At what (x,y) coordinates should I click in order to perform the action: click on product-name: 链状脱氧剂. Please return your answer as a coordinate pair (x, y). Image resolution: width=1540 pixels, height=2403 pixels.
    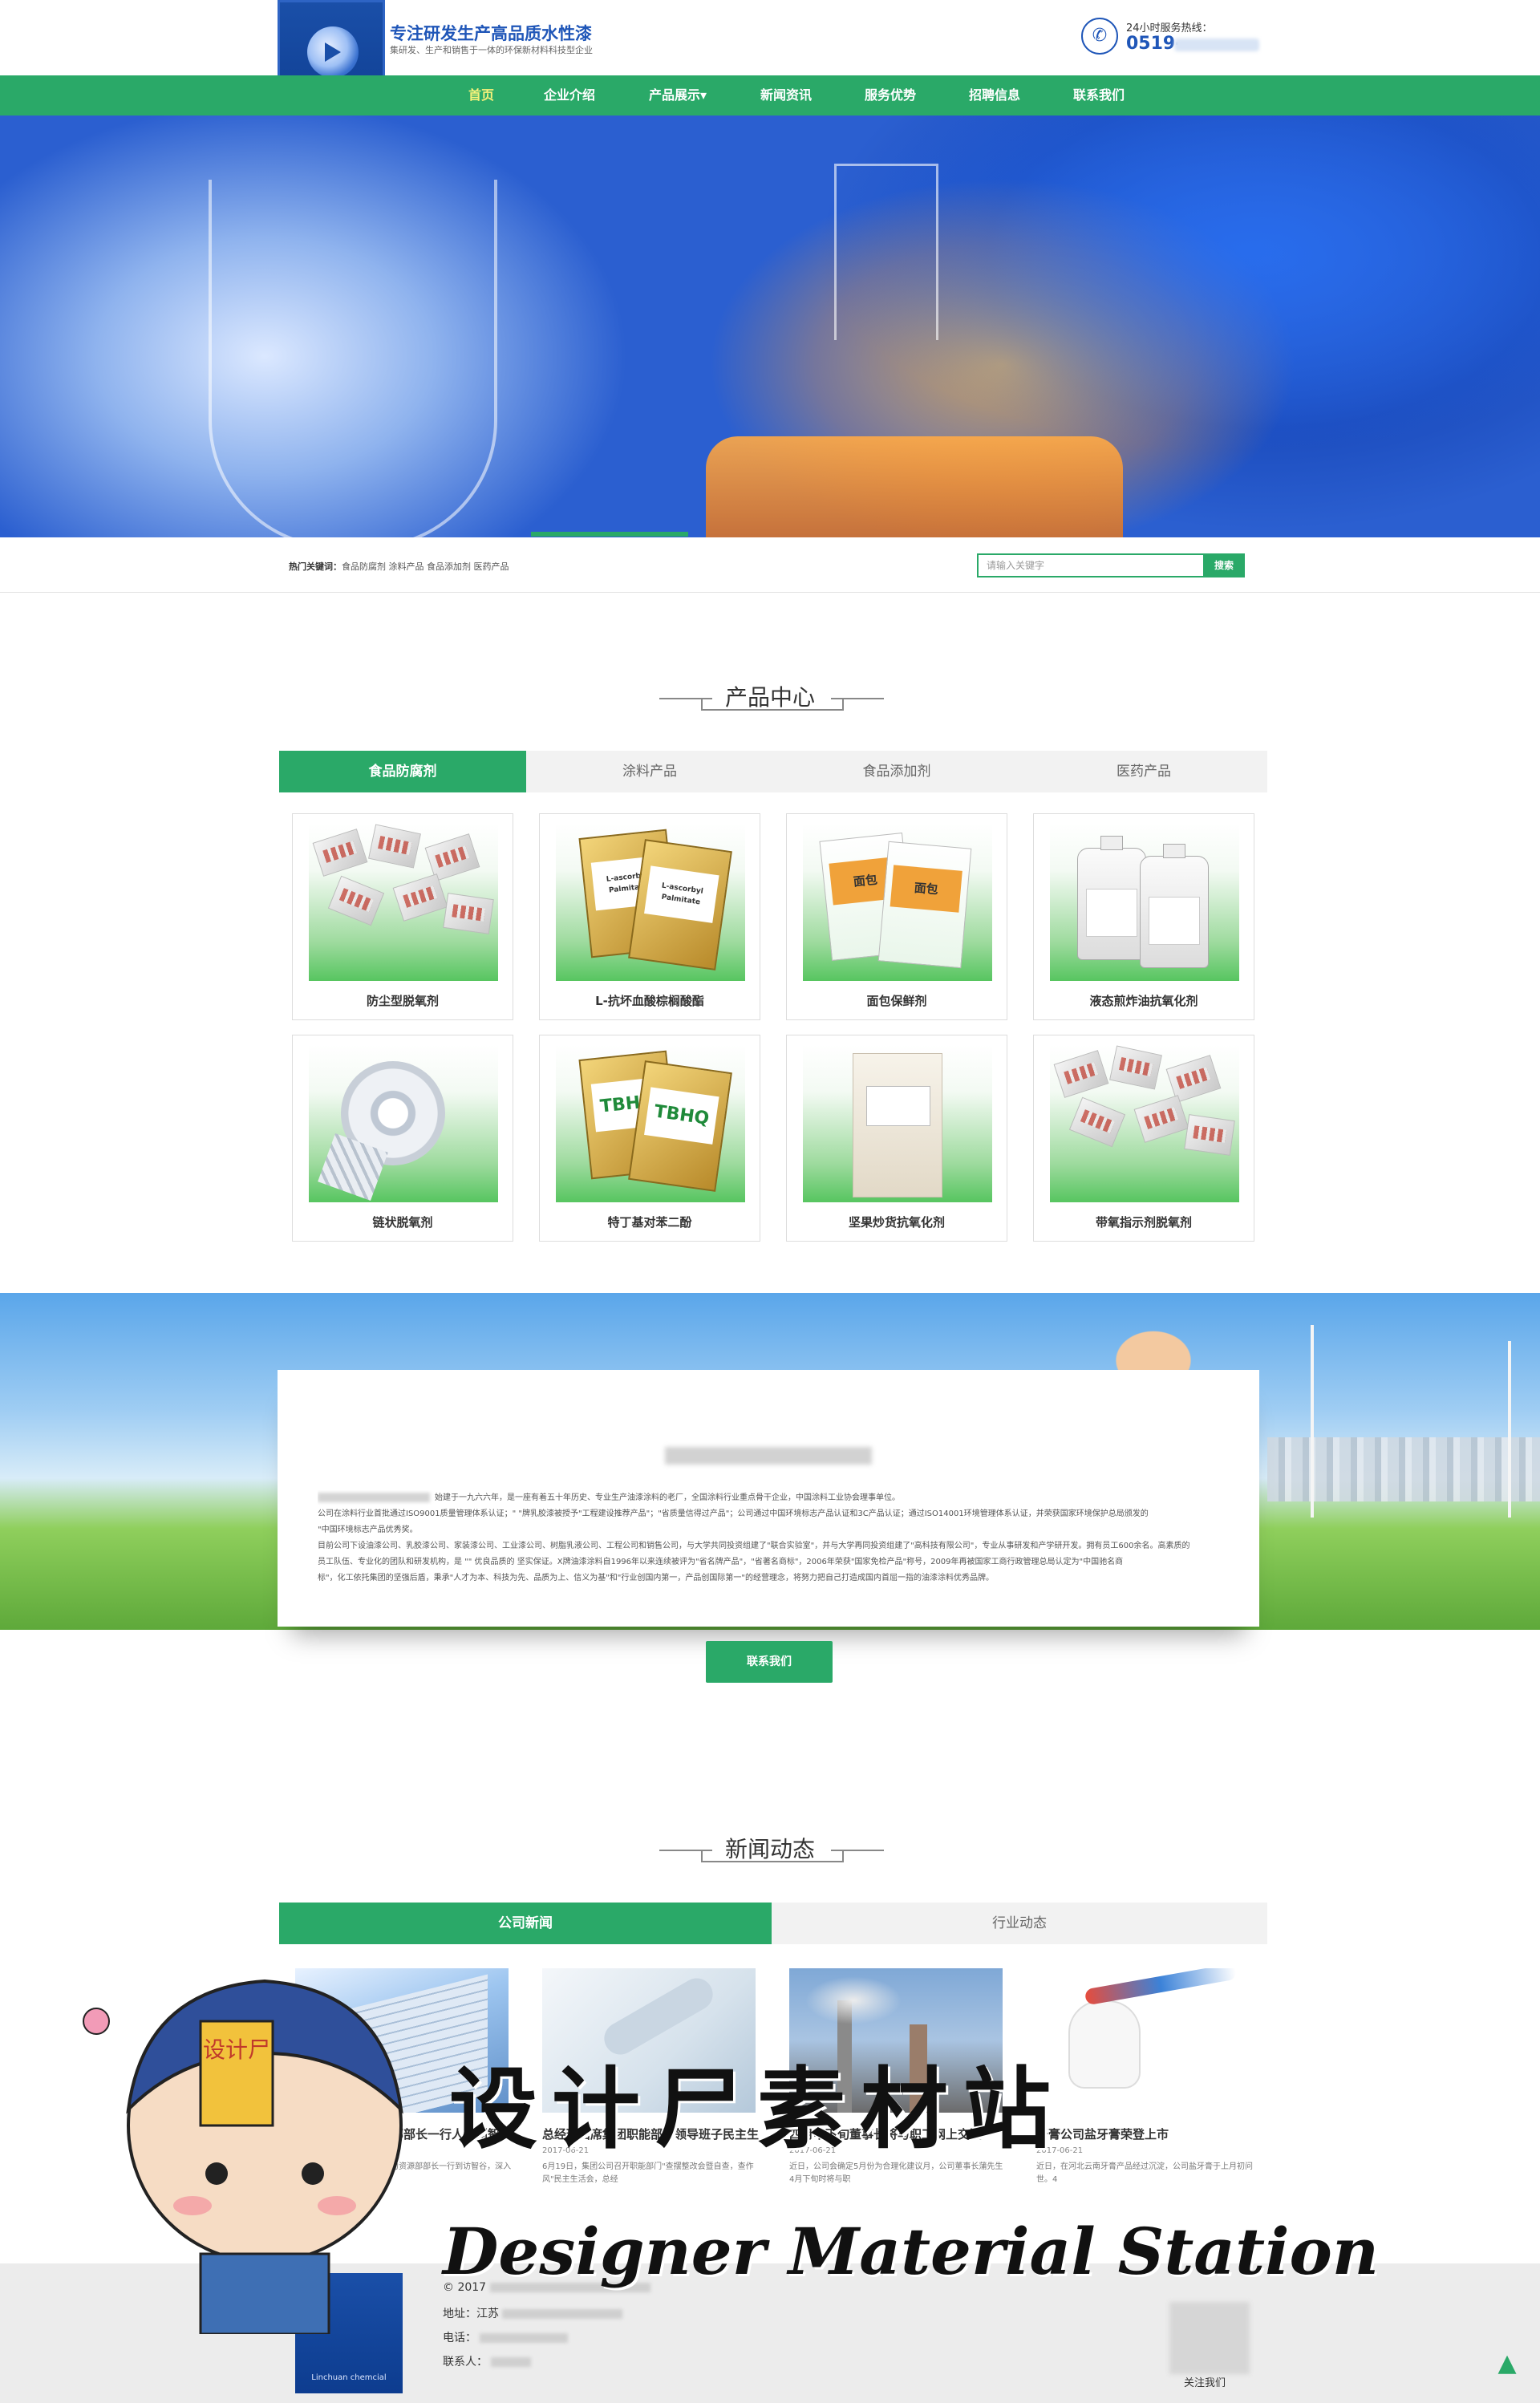
    Looking at the image, I should click on (402, 1222).